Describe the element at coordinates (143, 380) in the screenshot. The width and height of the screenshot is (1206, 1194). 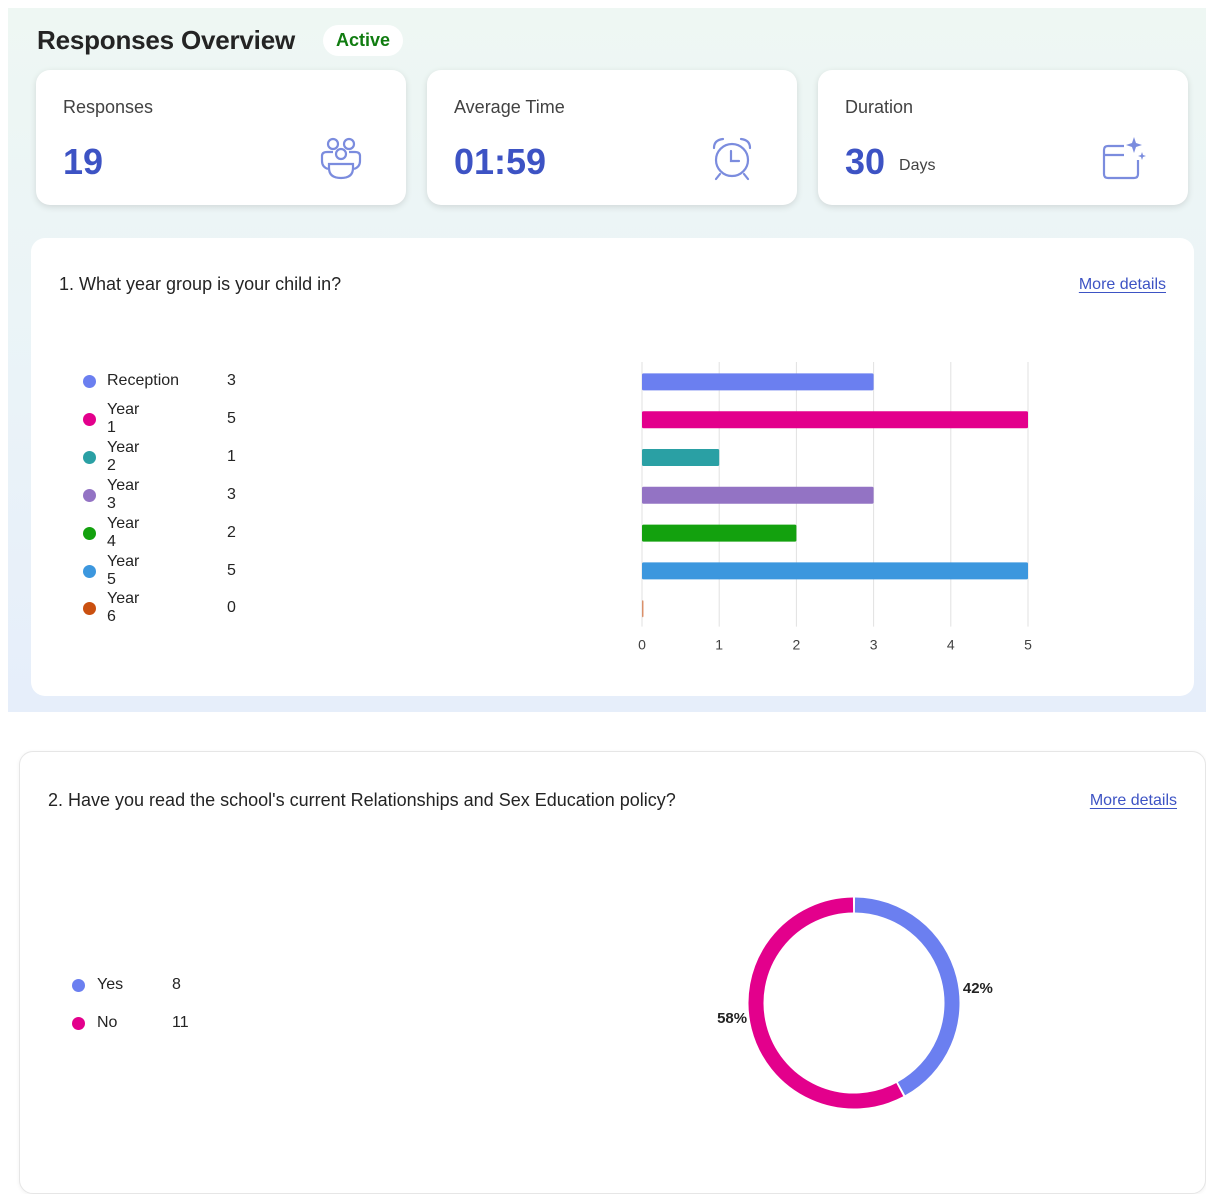
I see `legend-label: Reception` at that location.